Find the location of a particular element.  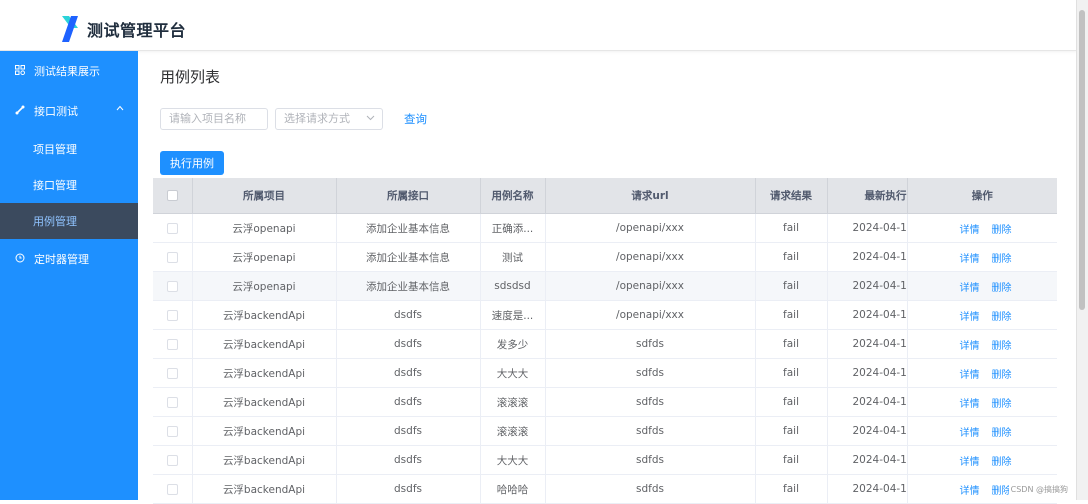

sidebar-item-api-test: 接口测试 is located at coordinates (69, 111).